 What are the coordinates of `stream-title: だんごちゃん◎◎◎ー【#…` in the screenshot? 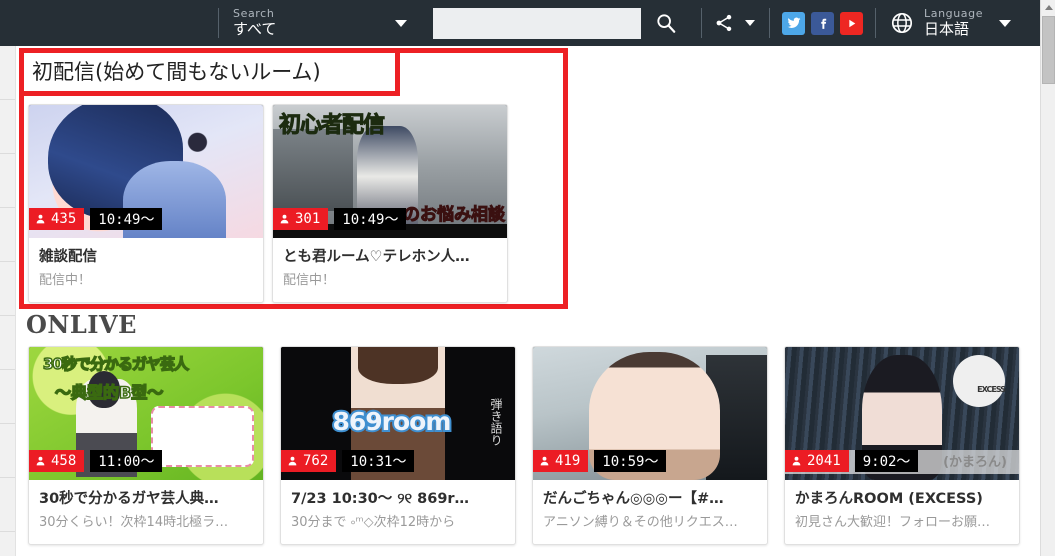 It's located at (633, 499).